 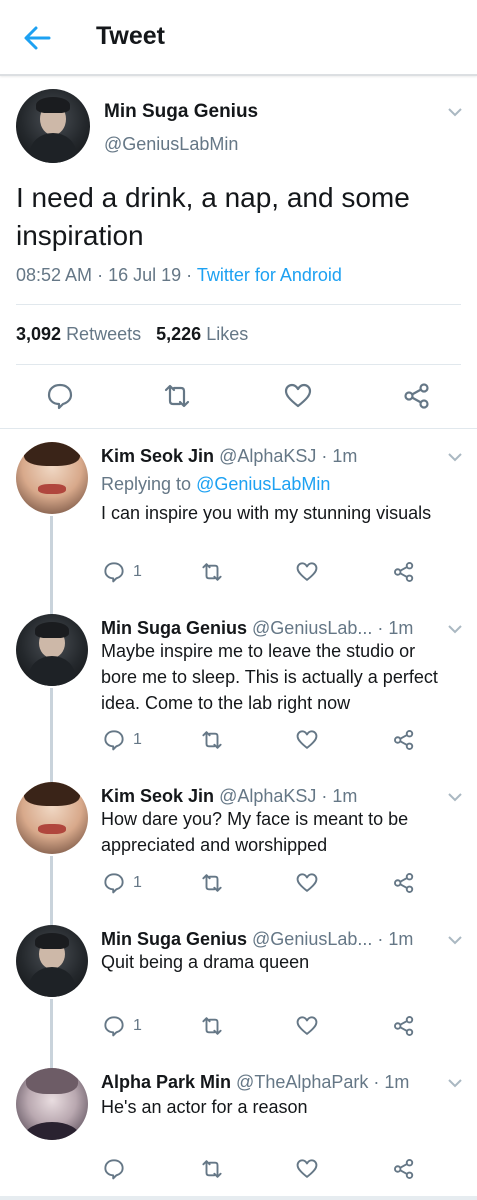 What do you see at coordinates (179, 334) in the screenshot?
I see `likes-count: 5,226` at bounding box center [179, 334].